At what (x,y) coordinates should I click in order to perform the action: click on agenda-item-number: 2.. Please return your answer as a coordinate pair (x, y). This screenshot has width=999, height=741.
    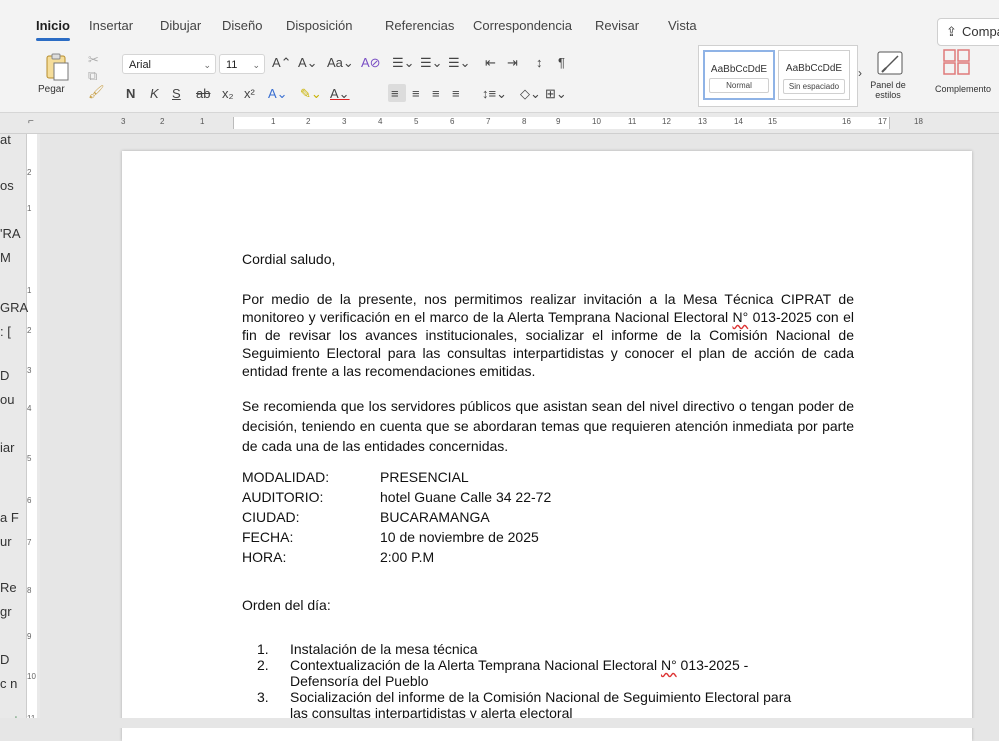
    Looking at the image, I should click on (263, 665).